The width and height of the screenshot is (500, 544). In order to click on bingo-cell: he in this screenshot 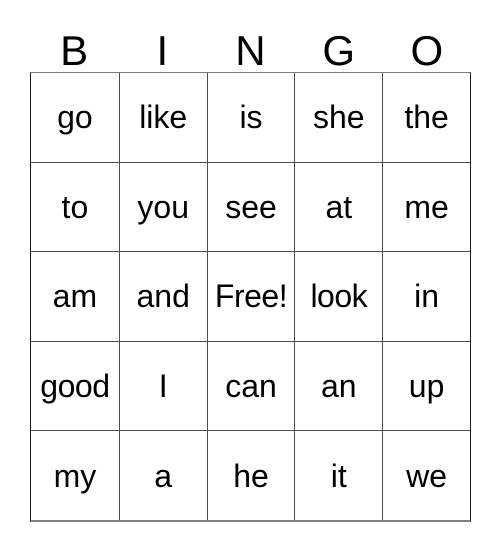, I will do `click(250, 475)`.